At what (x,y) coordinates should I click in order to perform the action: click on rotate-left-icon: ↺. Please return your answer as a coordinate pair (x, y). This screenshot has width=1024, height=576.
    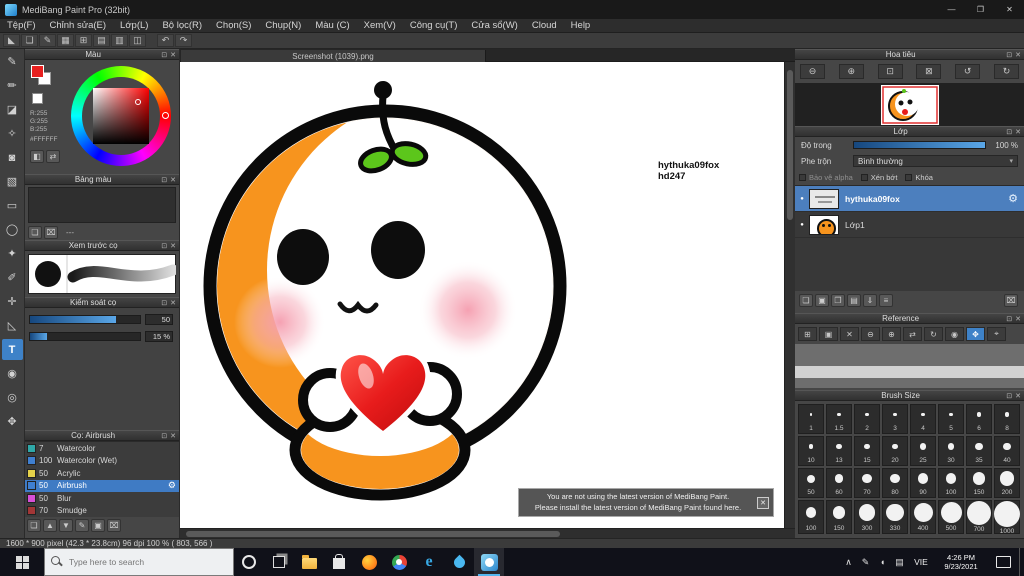
    Looking at the image, I should click on (968, 71).